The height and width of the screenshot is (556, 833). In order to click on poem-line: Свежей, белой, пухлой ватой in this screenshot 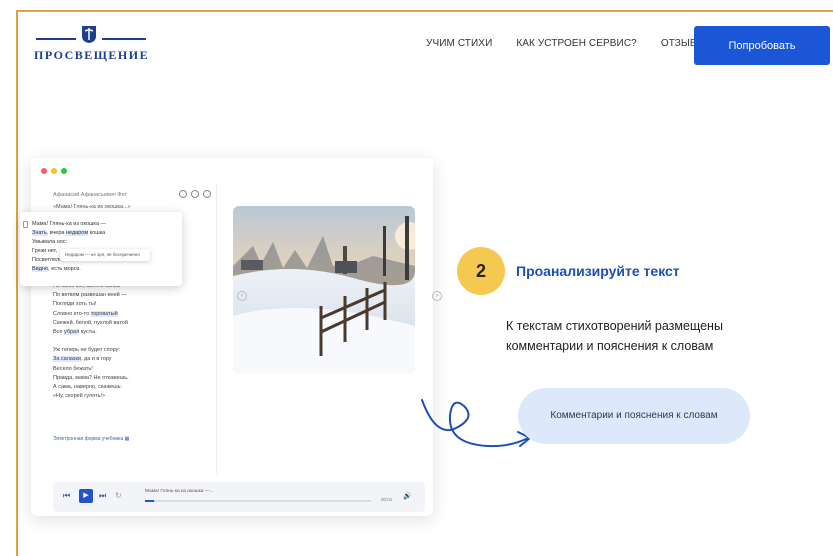, I will do `click(90, 322)`.